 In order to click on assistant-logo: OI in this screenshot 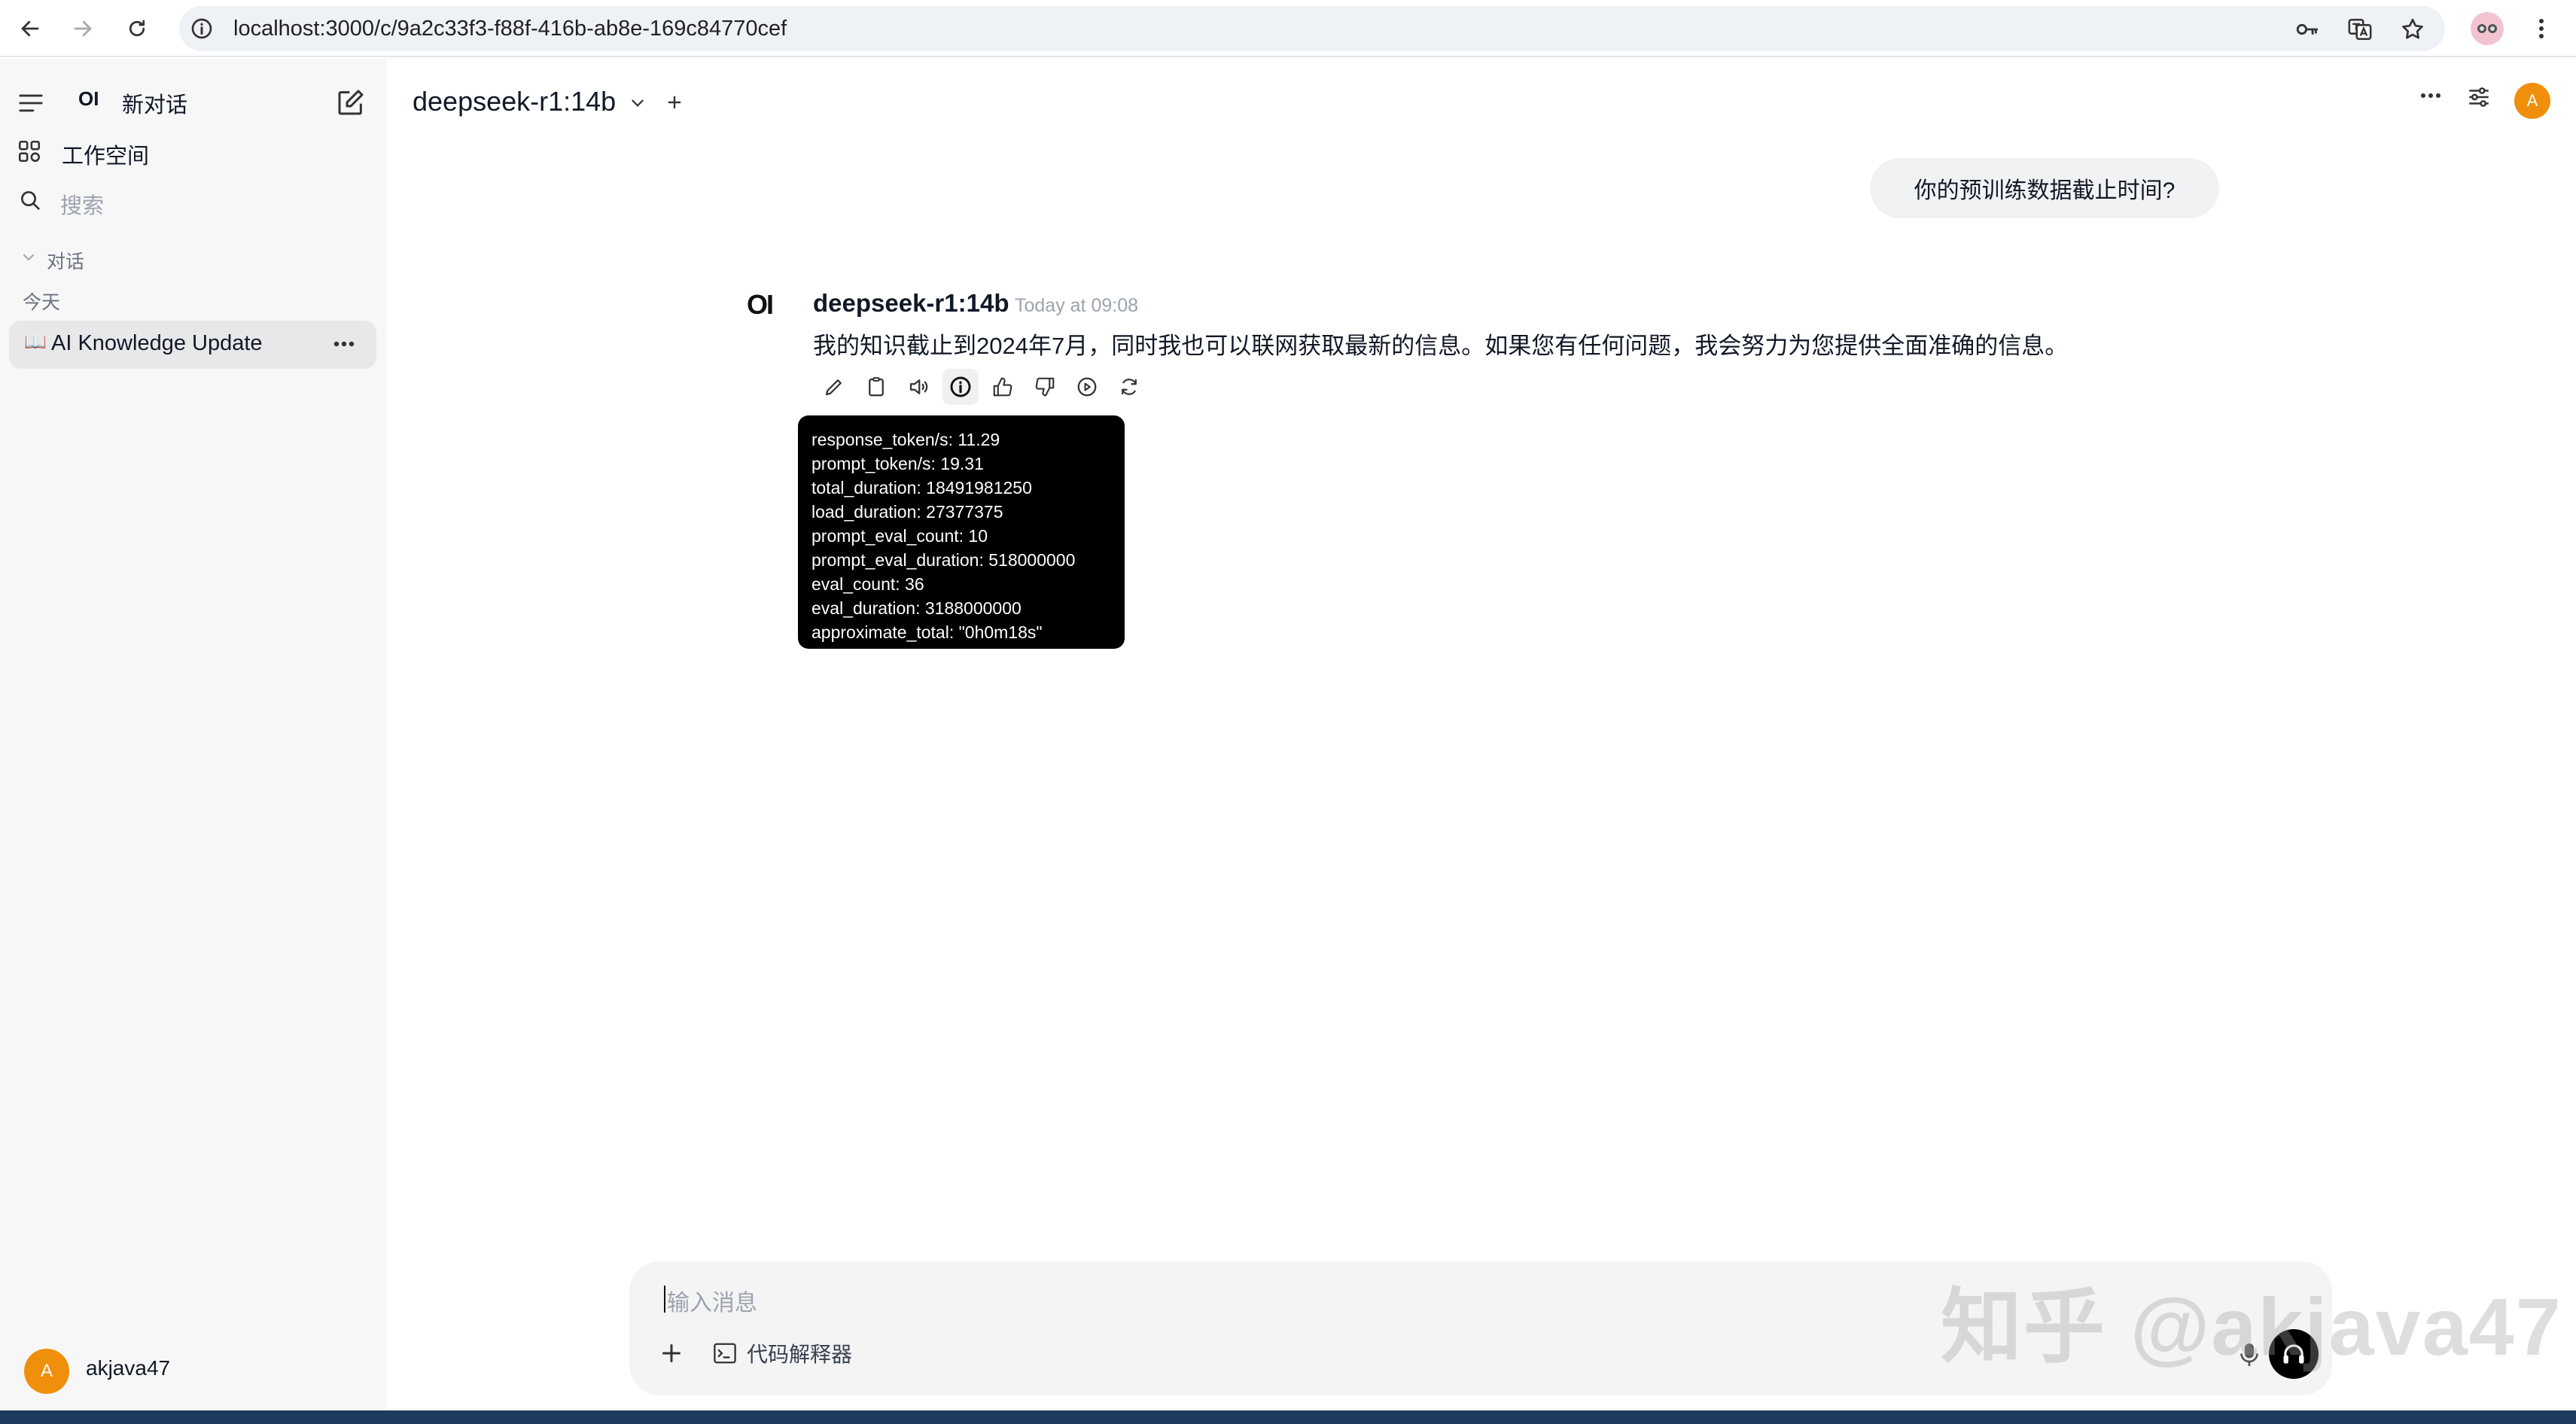, I will do `click(761, 304)`.